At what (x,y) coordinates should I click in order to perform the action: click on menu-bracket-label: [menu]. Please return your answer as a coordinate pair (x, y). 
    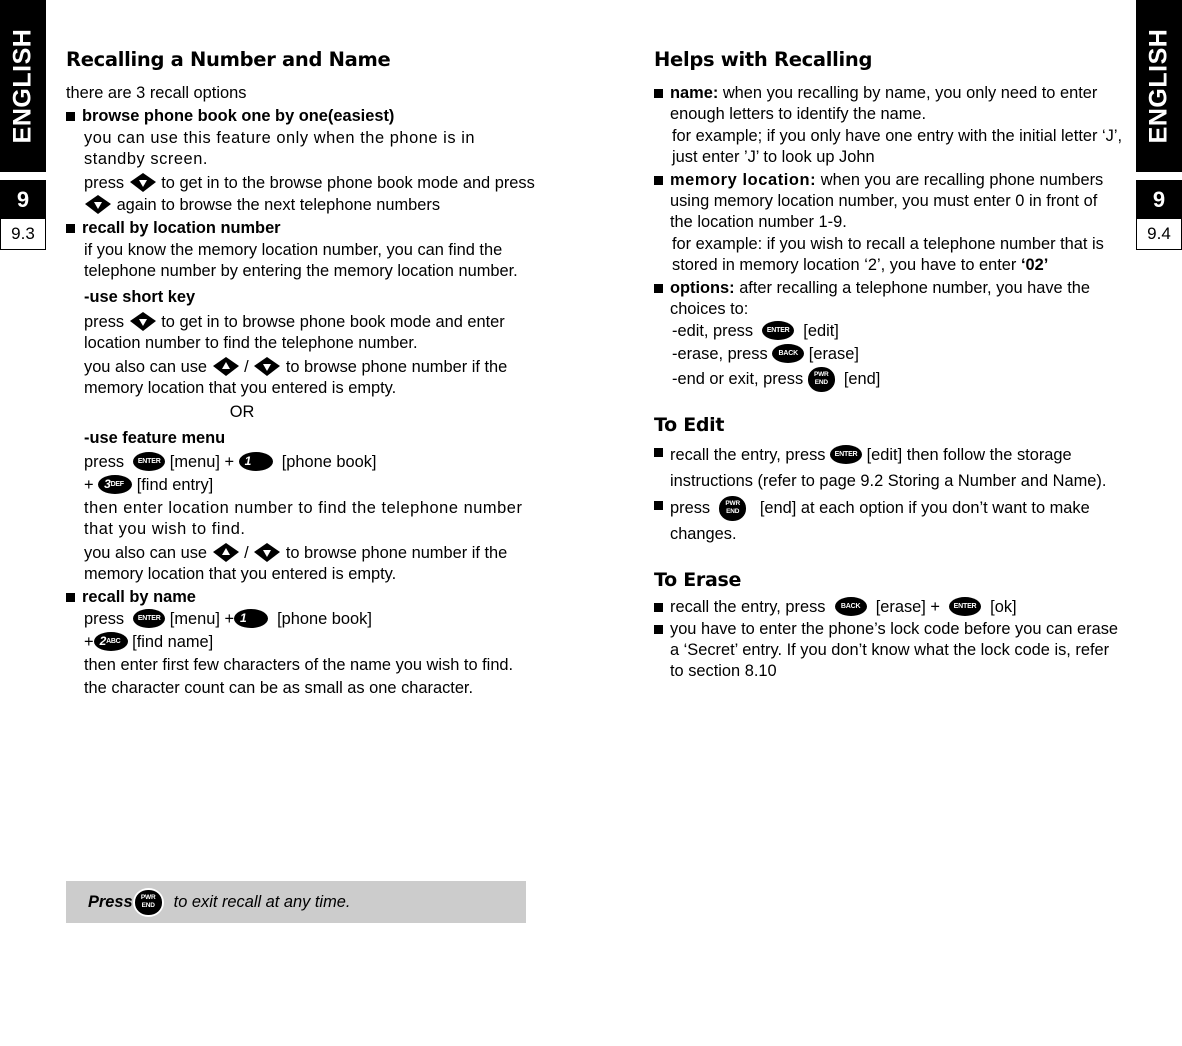
    Looking at the image, I should click on (194, 462).